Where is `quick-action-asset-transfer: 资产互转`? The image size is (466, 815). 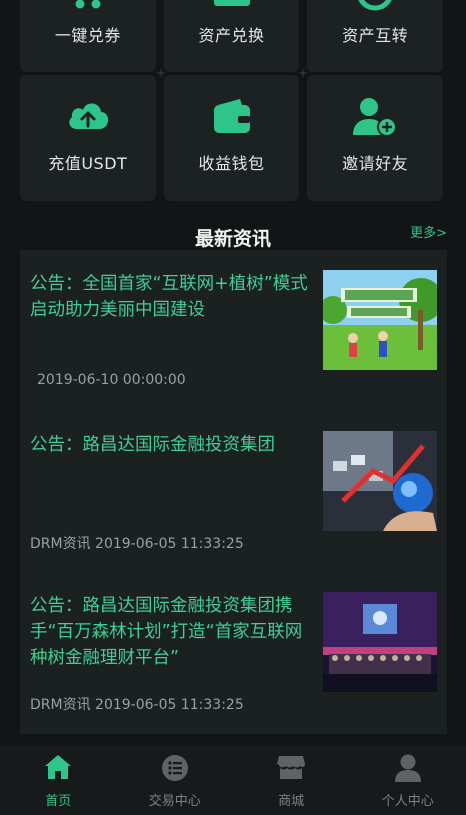 quick-action-asset-transfer: 资产互转 is located at coordinates (375, 36).